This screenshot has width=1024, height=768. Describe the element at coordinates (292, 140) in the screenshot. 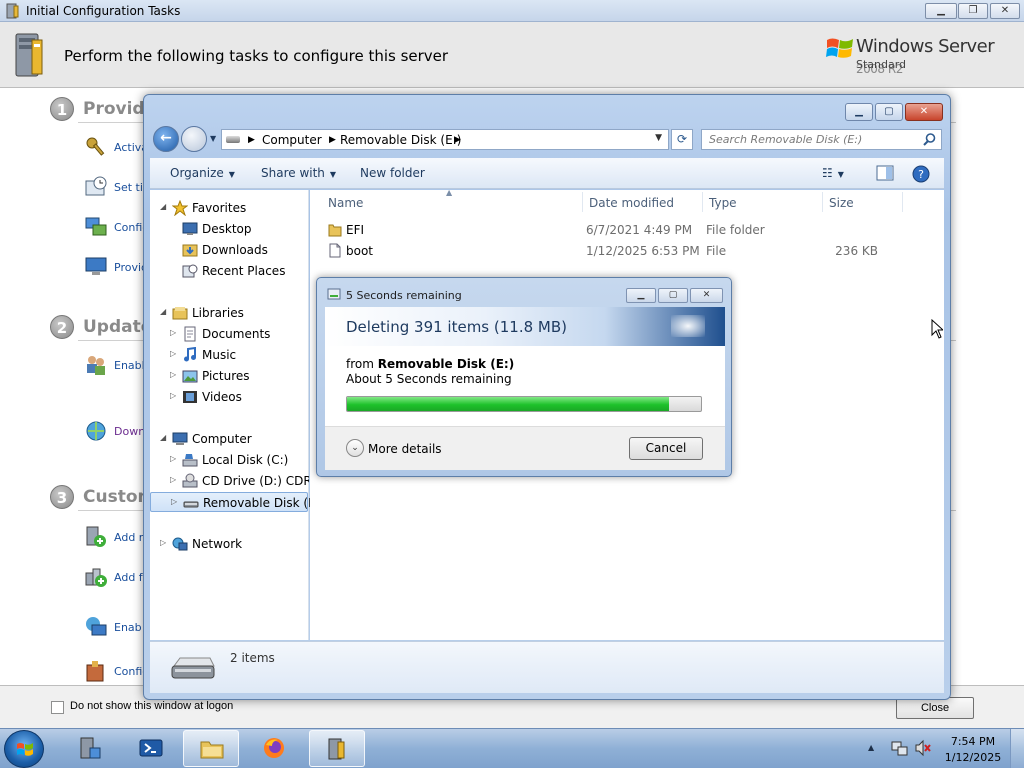

I see `breadcrumb-computer: Computer` at that location.